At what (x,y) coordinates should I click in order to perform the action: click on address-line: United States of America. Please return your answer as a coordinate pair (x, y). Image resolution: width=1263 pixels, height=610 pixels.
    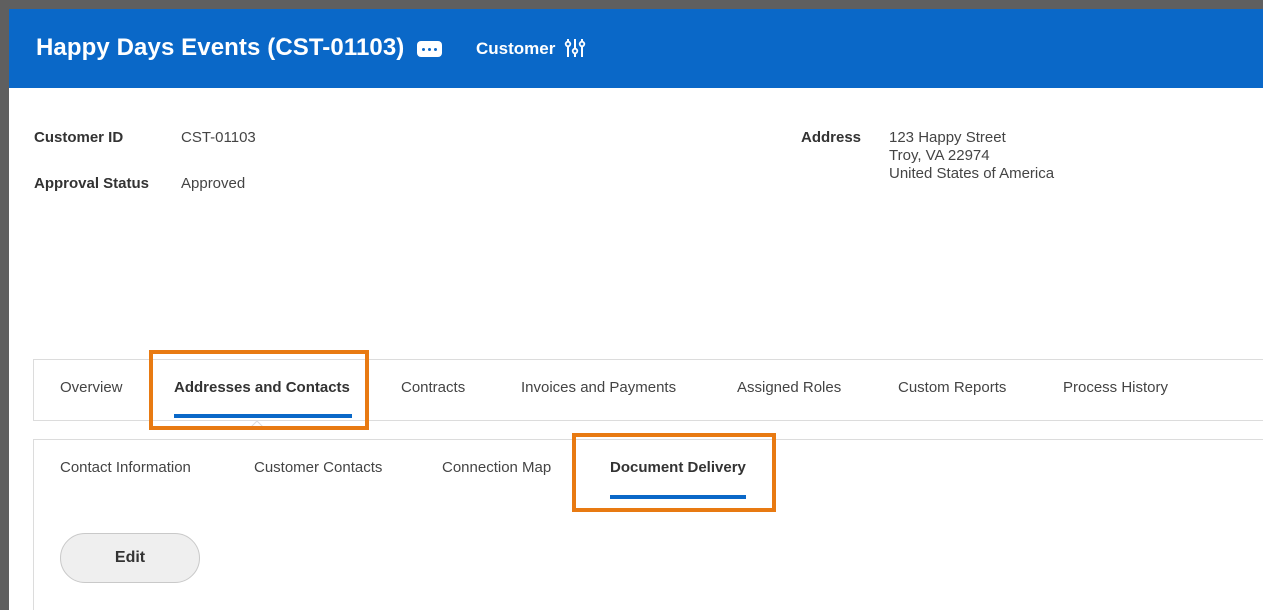
    Looking at the image, I should click on (972, 173).